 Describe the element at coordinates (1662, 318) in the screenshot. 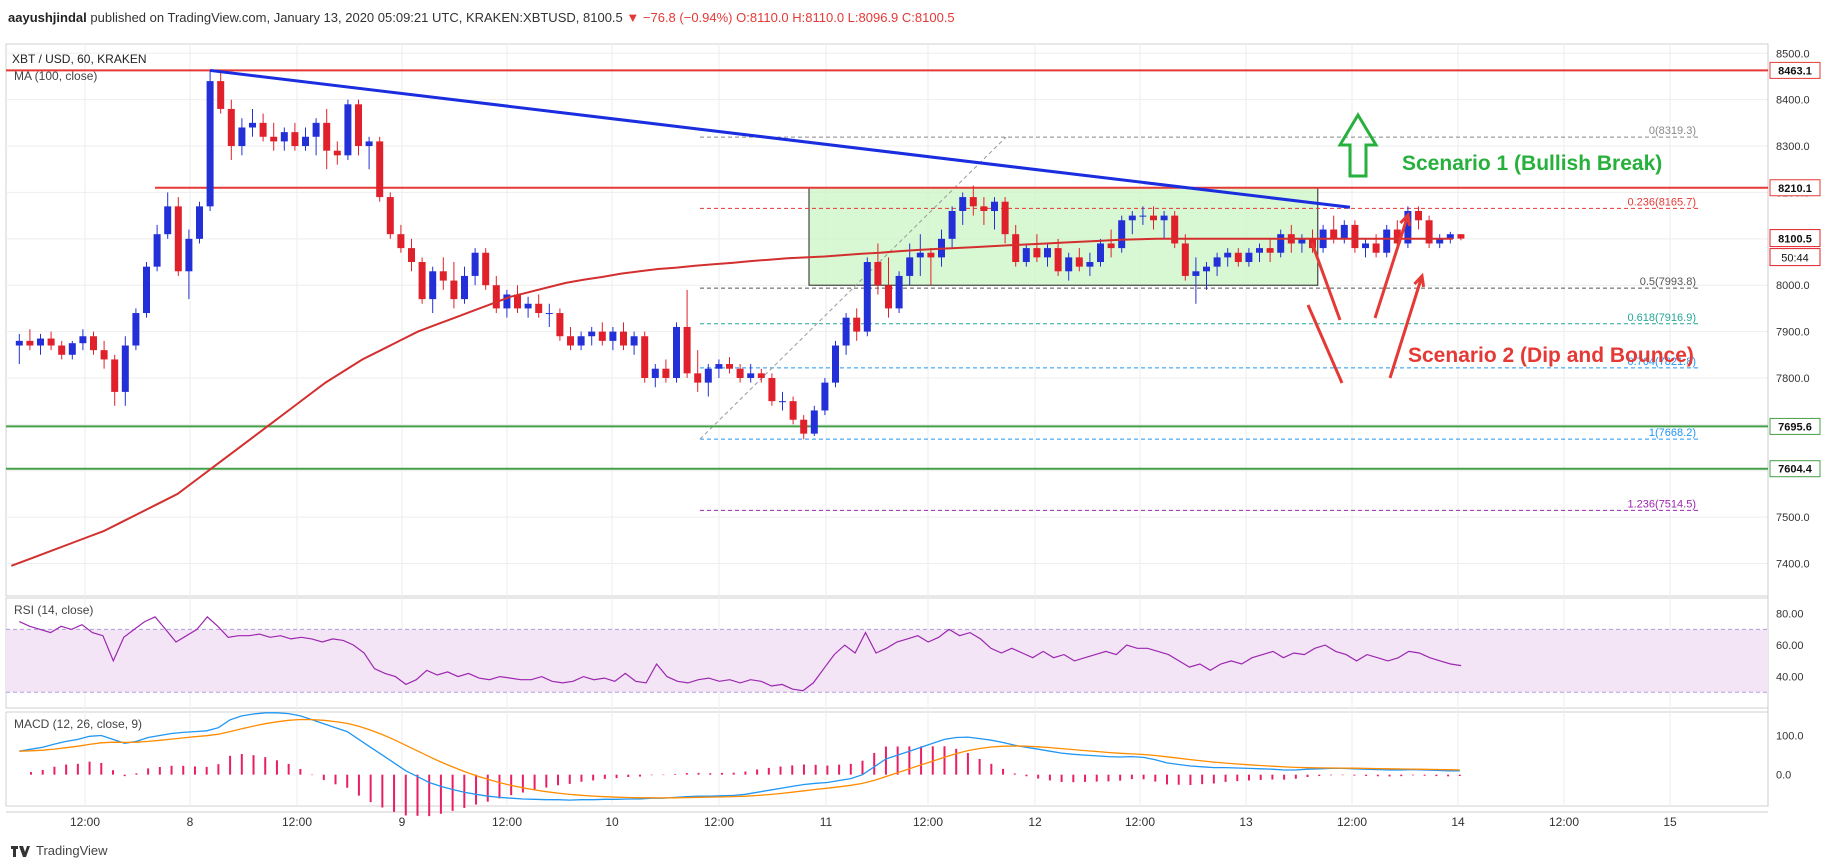

I see `fib-label: 0.618(7916.9)` at that location.